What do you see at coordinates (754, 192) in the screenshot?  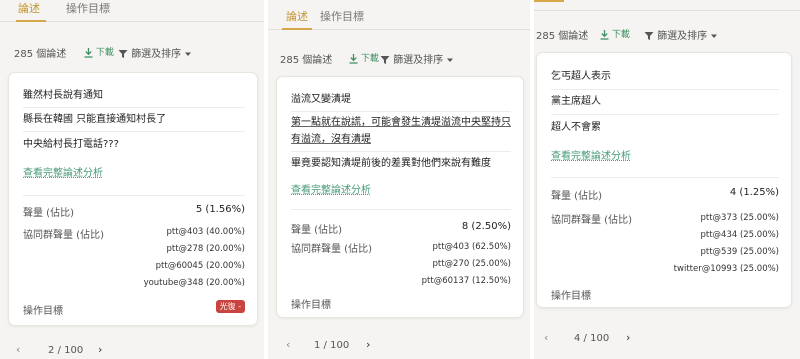 I see `volume-value: 4 (1.25%)` at bounding box center [754, 192].